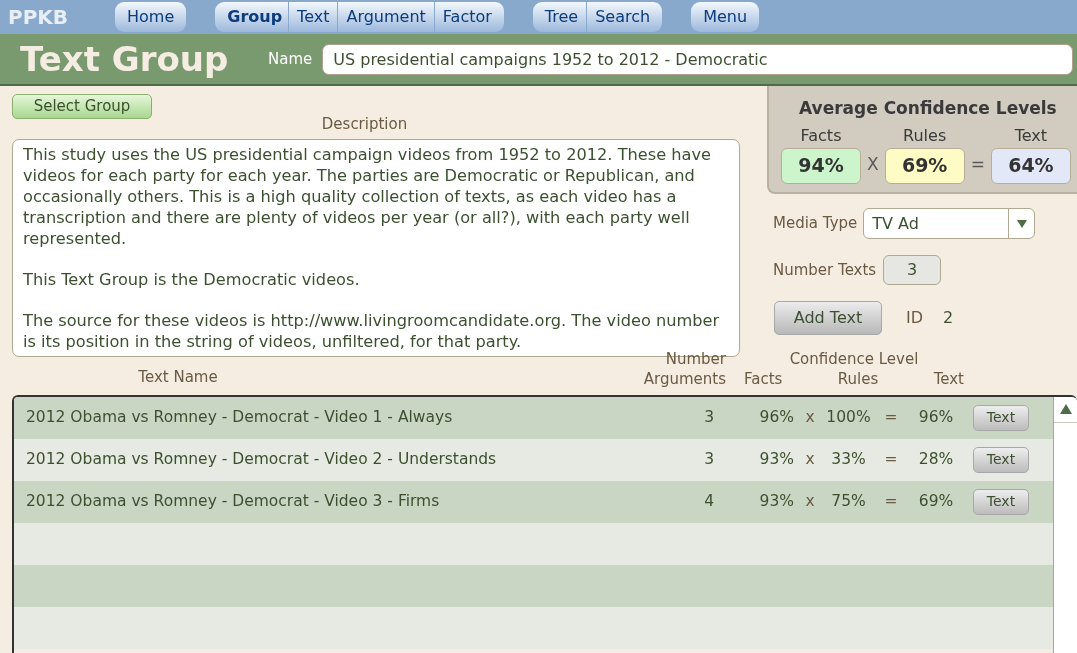 The image size is (1077, 653). Describe the element at coordinates (924, 165) in the screenshot. I see `average-value: 69%` at that location.